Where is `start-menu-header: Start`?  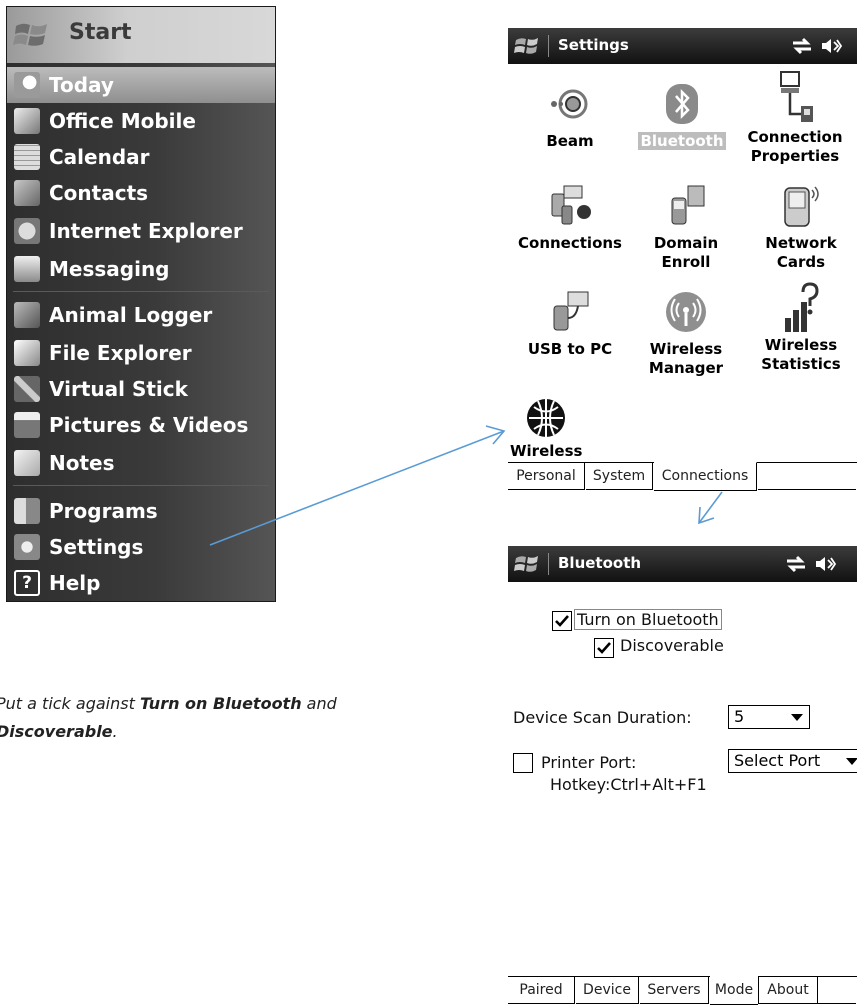
start-menu-header: Start is located at coordinates (141, 35).